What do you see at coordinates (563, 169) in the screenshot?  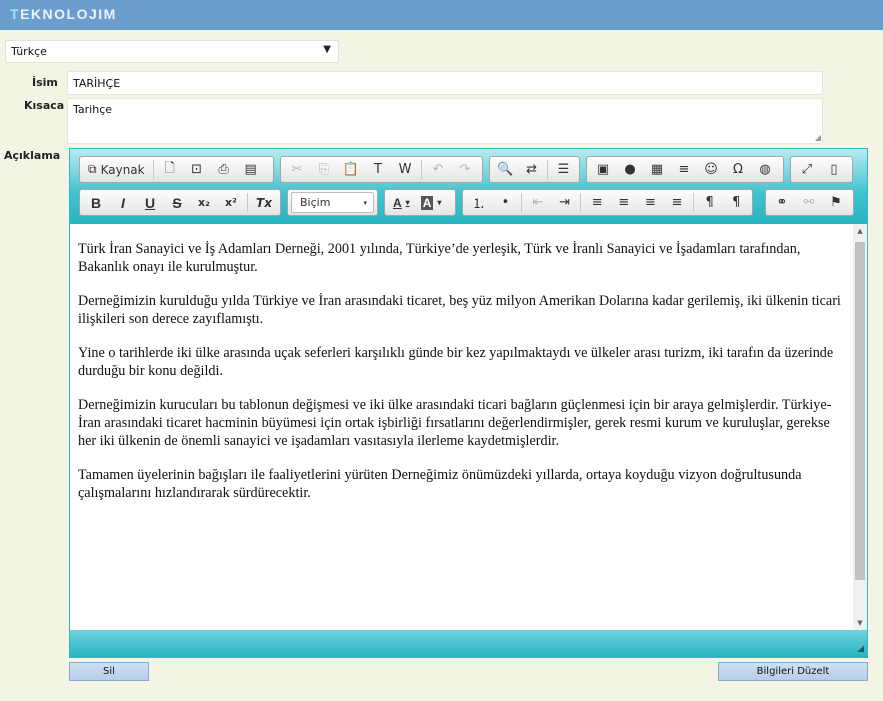 I see `select-all-button: ☰` at bounding box center [563, 169].